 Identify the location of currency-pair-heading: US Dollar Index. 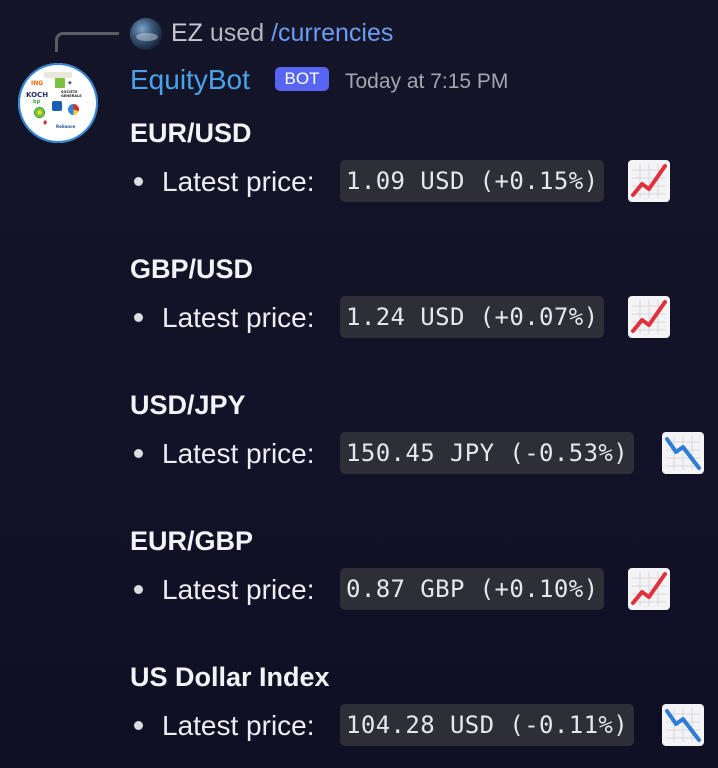
(230, 677).